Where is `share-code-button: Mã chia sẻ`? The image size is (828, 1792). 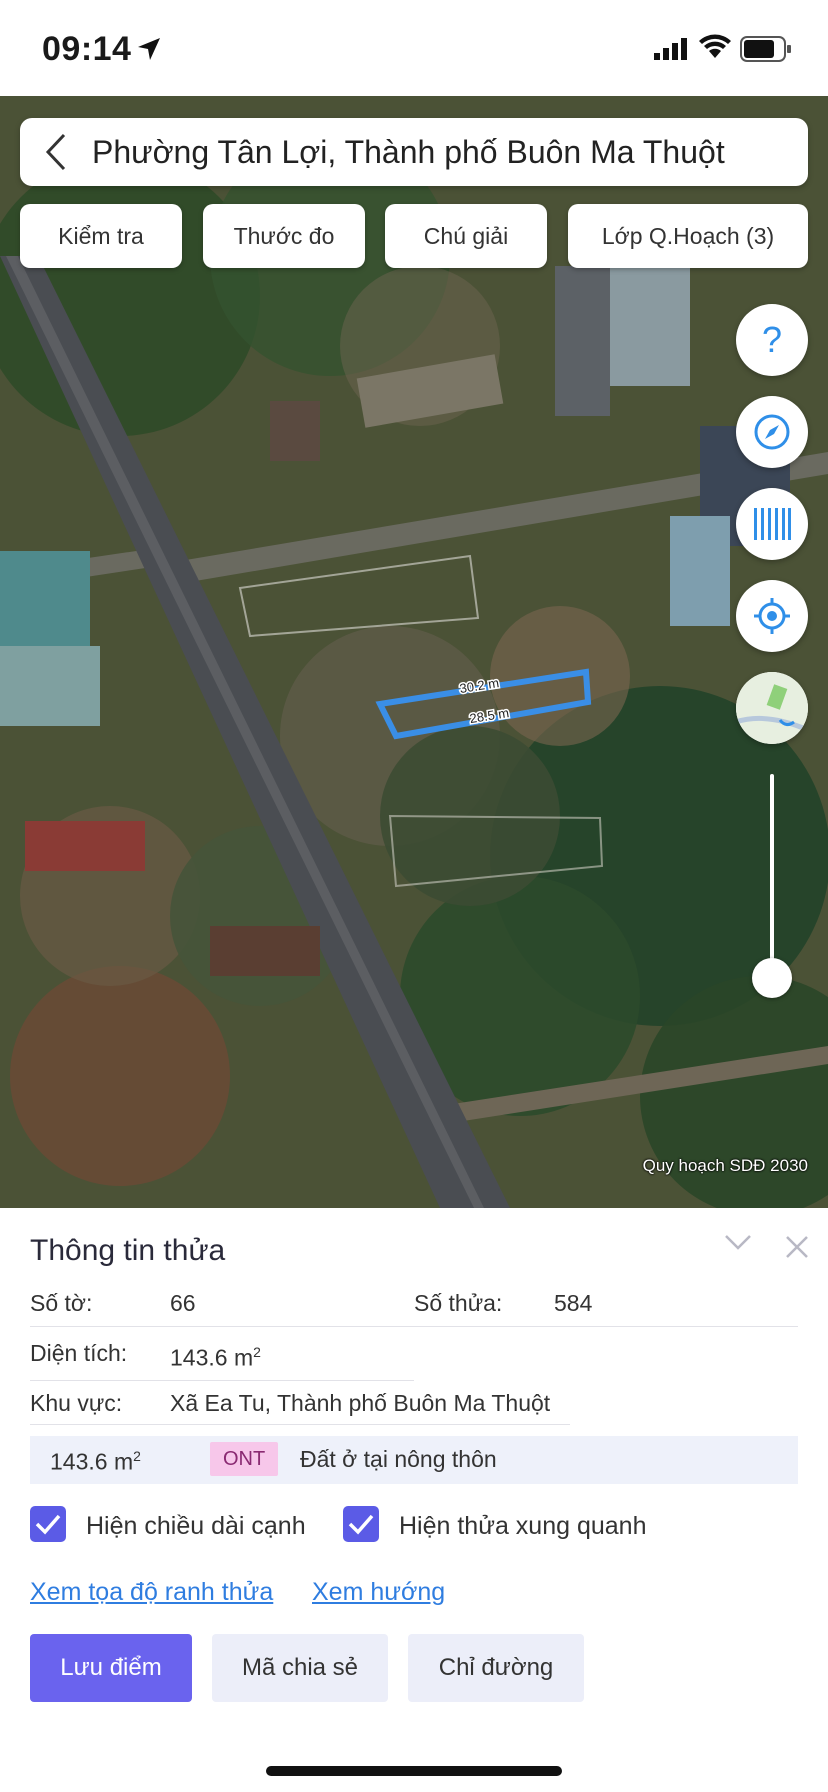 share-code-button: Mã chia sẻ is located at coordinates (300, 1668).